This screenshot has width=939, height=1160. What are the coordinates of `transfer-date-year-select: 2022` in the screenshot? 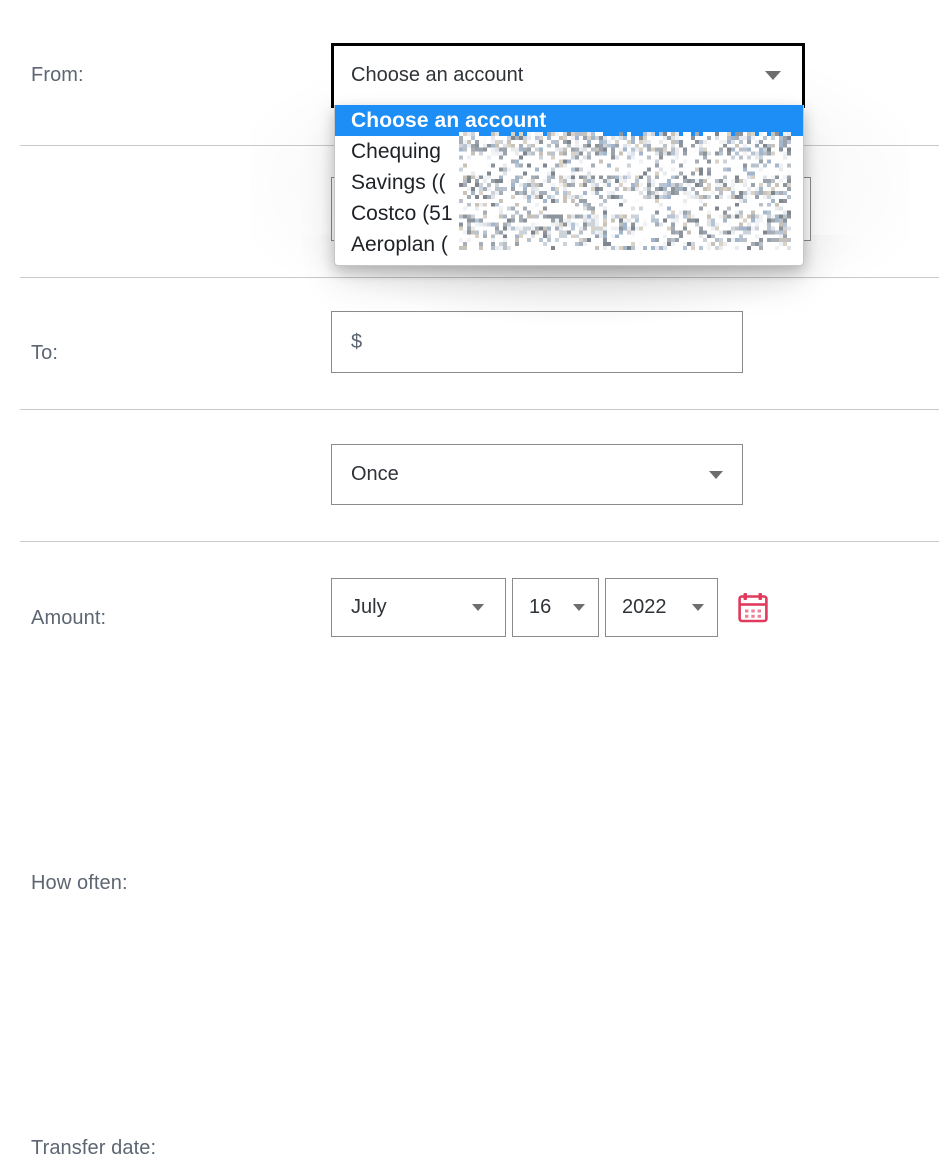 It's located at (661, 607).